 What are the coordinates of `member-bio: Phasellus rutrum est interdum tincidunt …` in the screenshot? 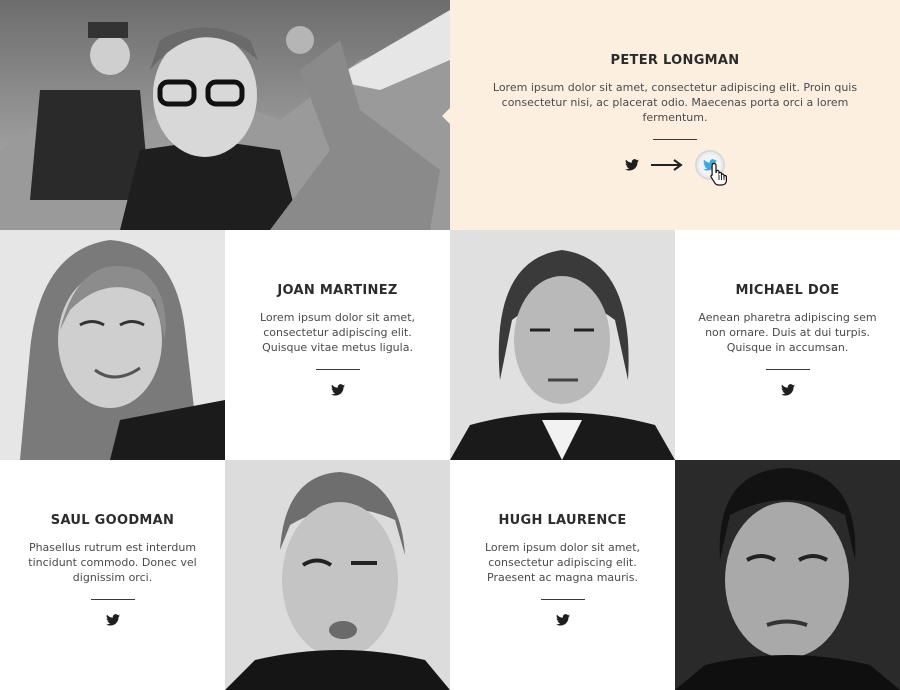 It's located at (112, 562).